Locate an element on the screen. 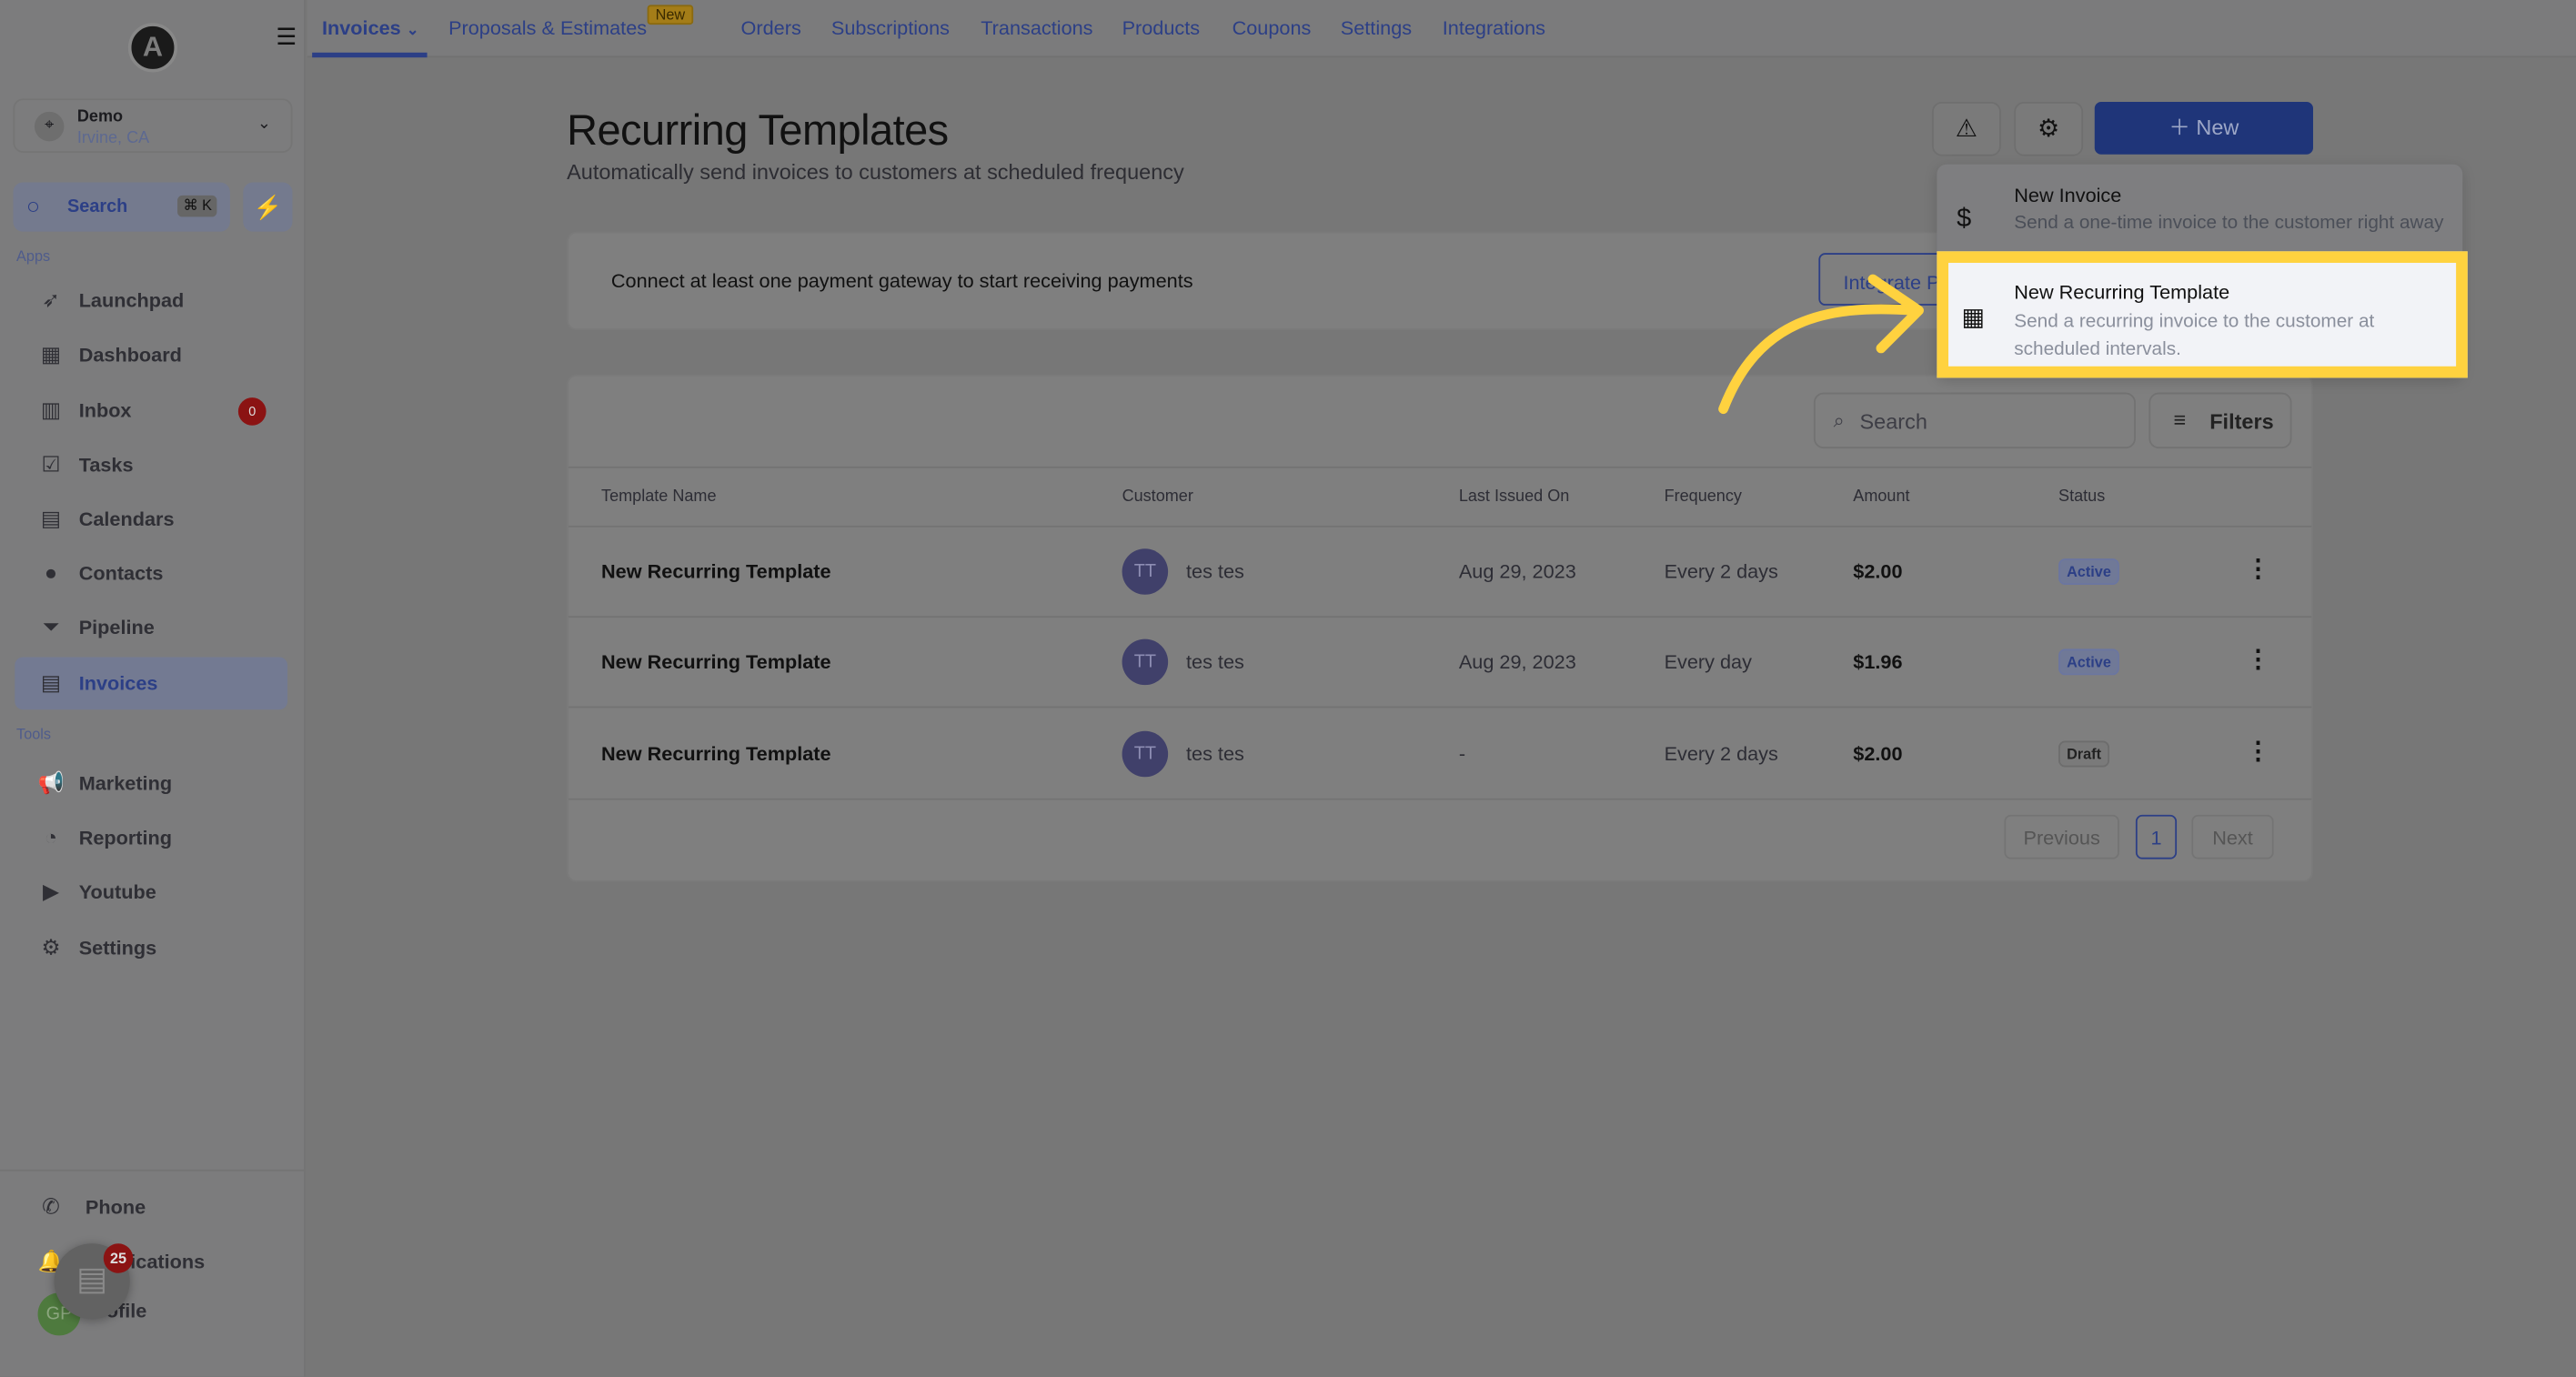  nav-label: Inbox is located at coordinates (105, 410).